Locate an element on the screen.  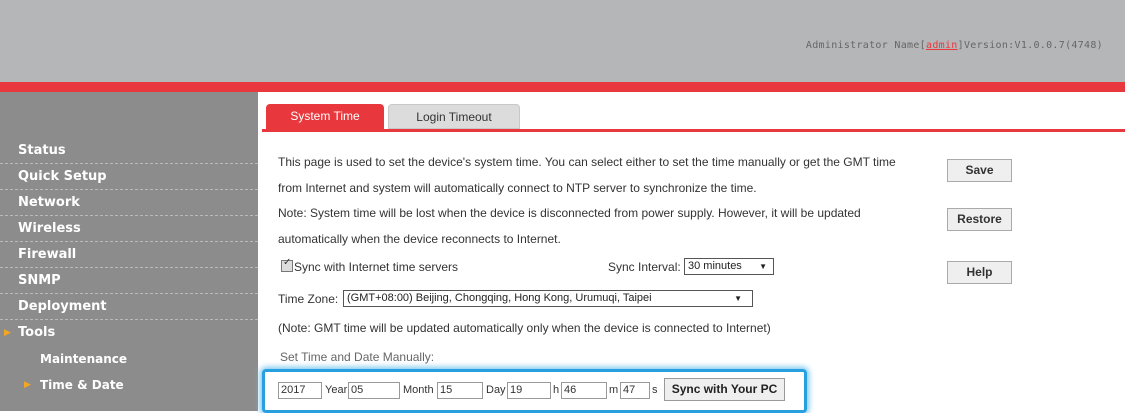
admin-name-link: admin is located at coordinates (942, 45).